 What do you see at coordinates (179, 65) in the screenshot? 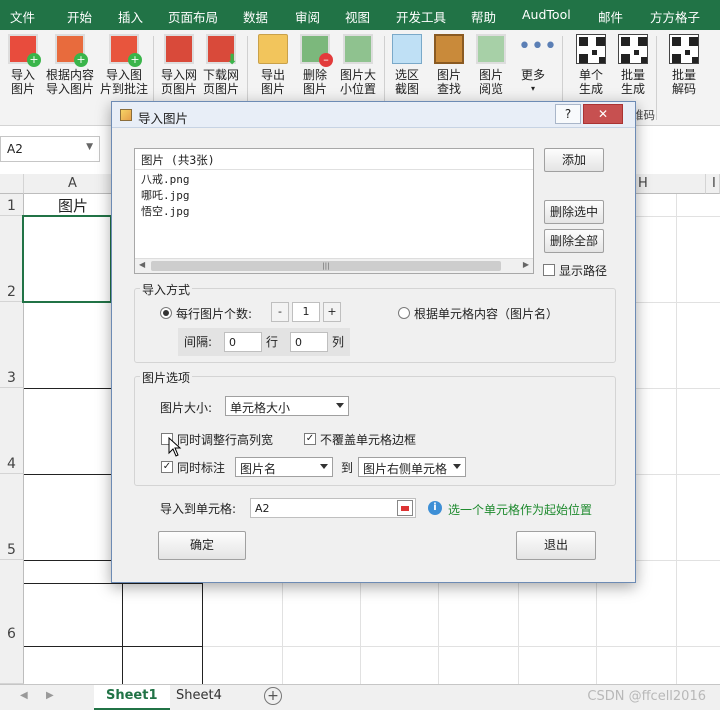
I see `import-web-image-button: 导入网 页图片` at bounding box center [179, 65].